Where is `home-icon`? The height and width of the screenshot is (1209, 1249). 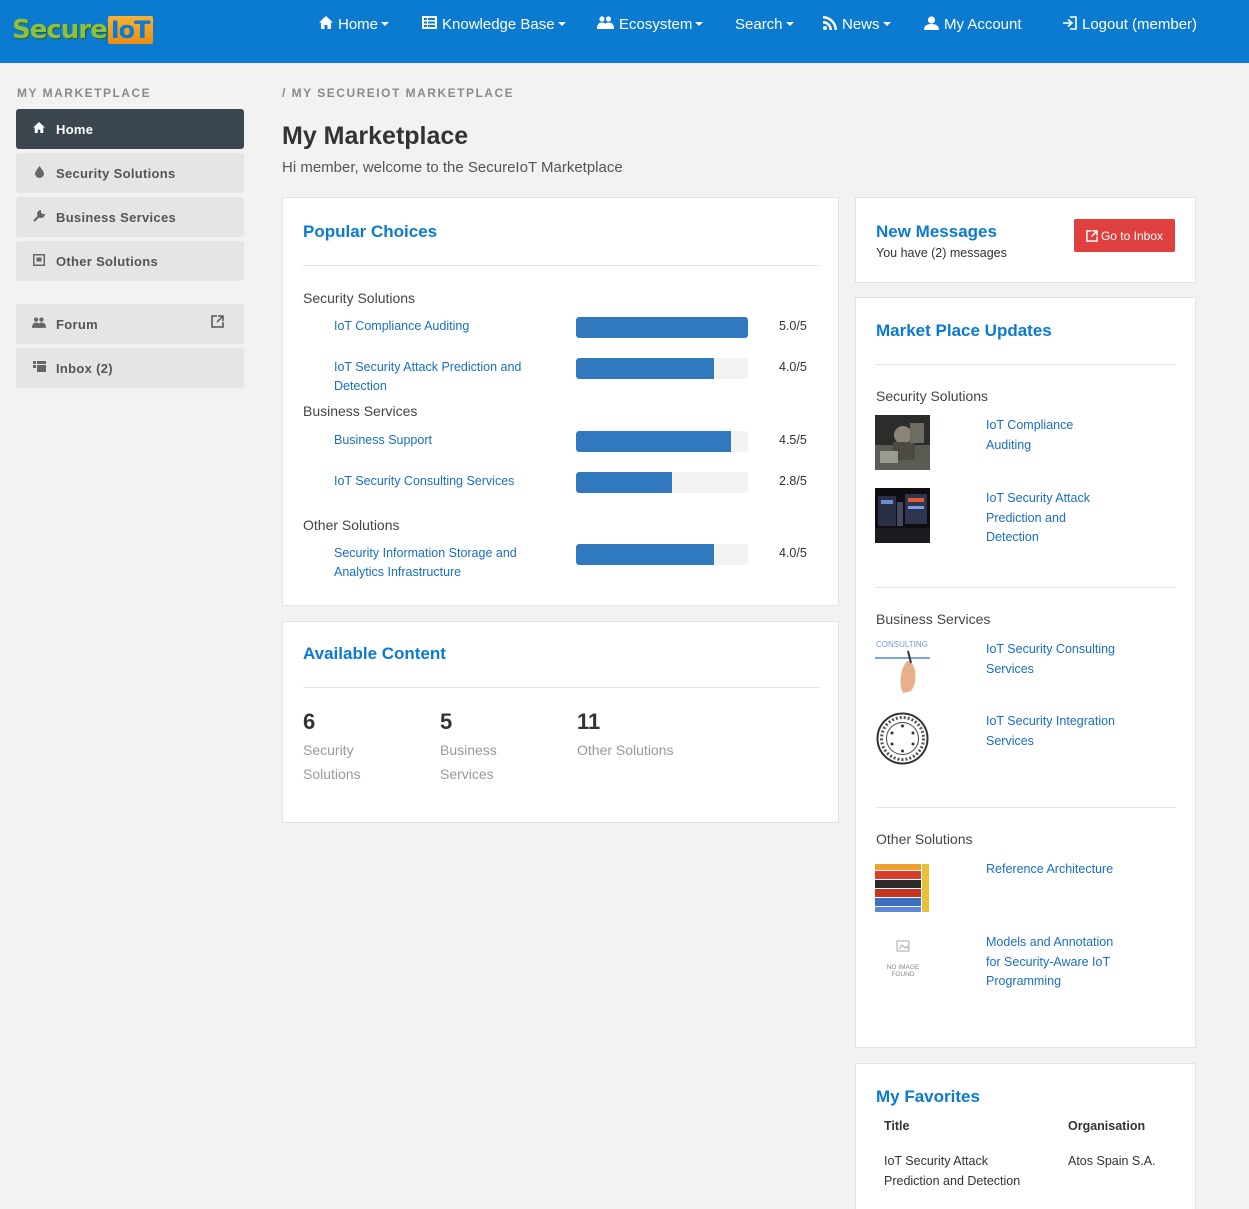 home-icon is located at coordinates (39, 129).